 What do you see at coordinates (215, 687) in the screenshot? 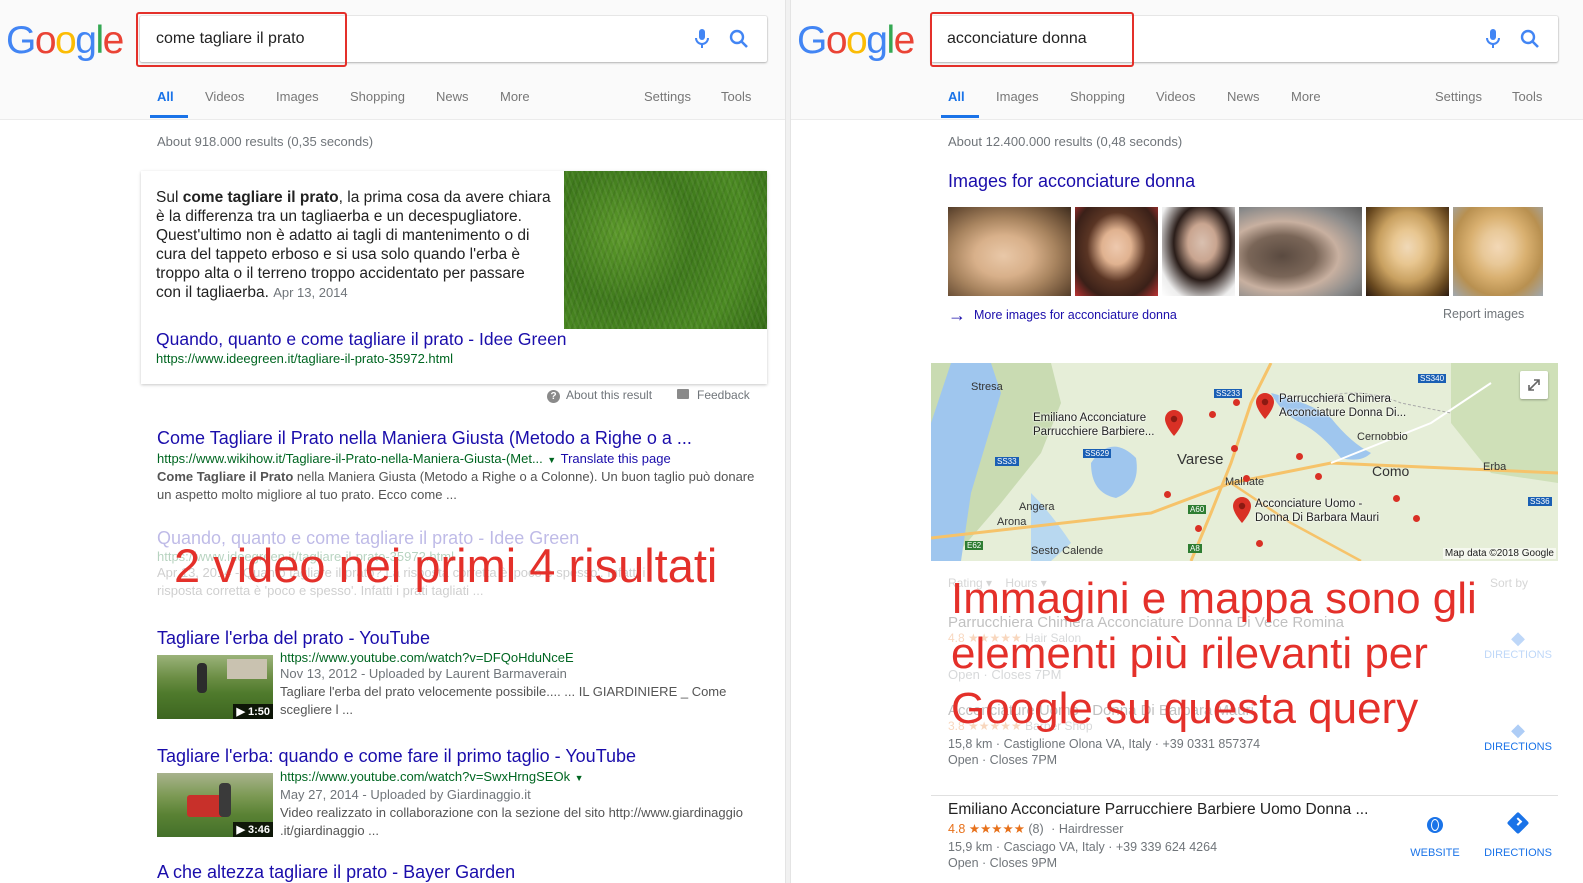
I see `video-thumbnail: ▶ 1:50` at bounding box center [215, 687].